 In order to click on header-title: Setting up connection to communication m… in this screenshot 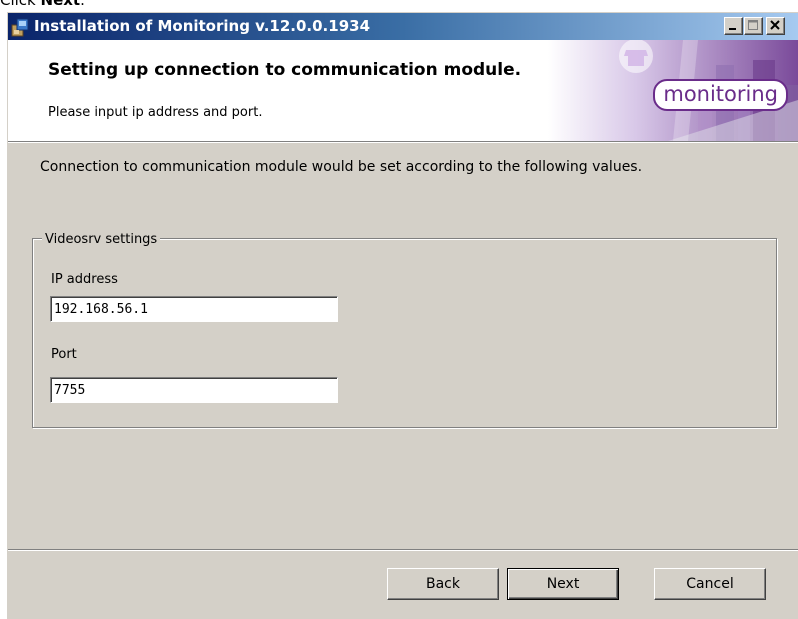, I will do `click(285, 70)`.